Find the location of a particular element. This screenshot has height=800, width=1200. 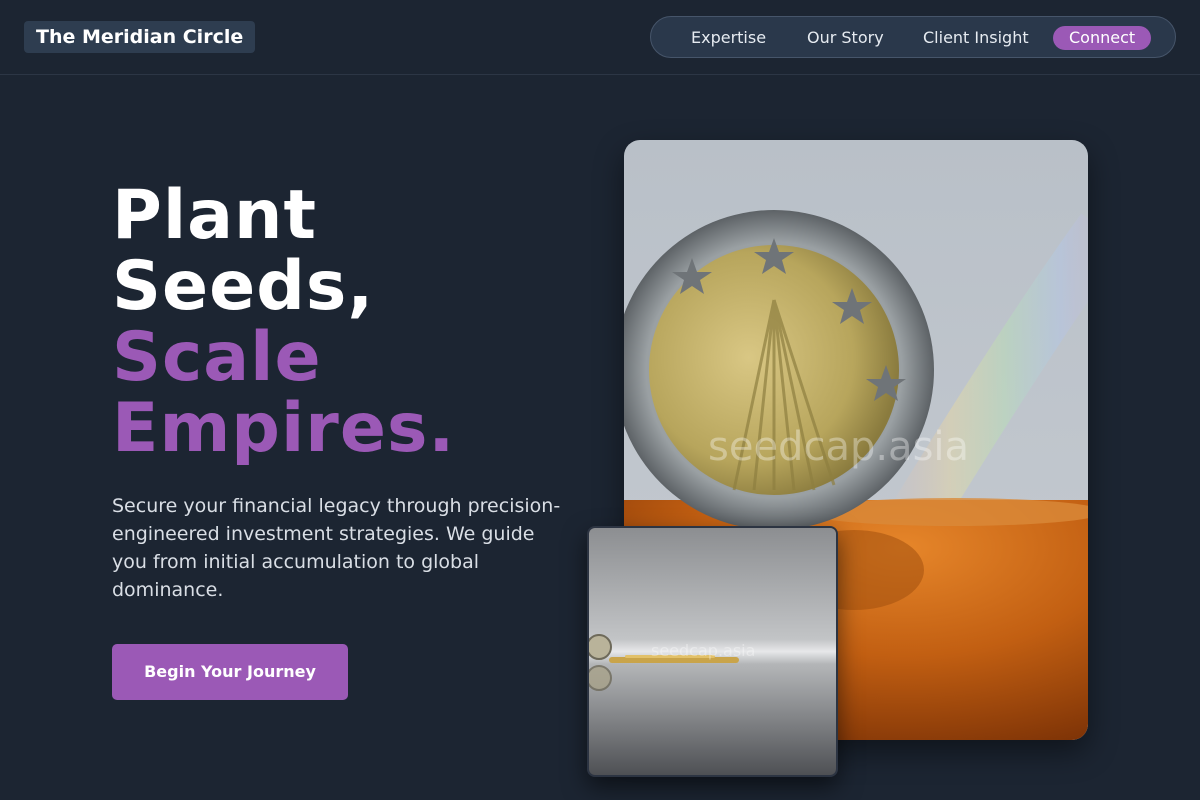

begin-journey-button: Begin Your Journey is located at coordinates (230, 672).